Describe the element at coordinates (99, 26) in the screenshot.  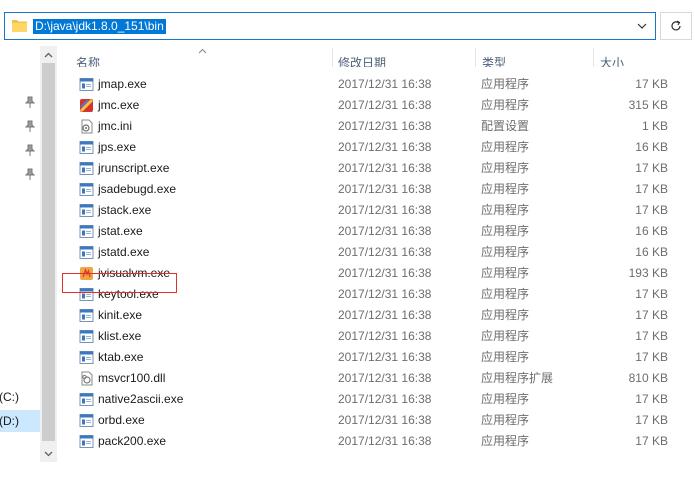
I see `address-path: D:\java\jdk1.8.0_151\bin` at that location.